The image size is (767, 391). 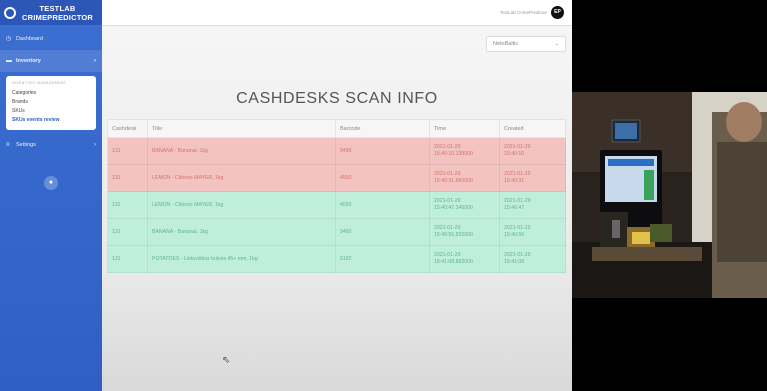 What do you see at coordinates (8, 145) in the screenshot?
I see `settings-icon: ≡` at bounding box center [8, 145].